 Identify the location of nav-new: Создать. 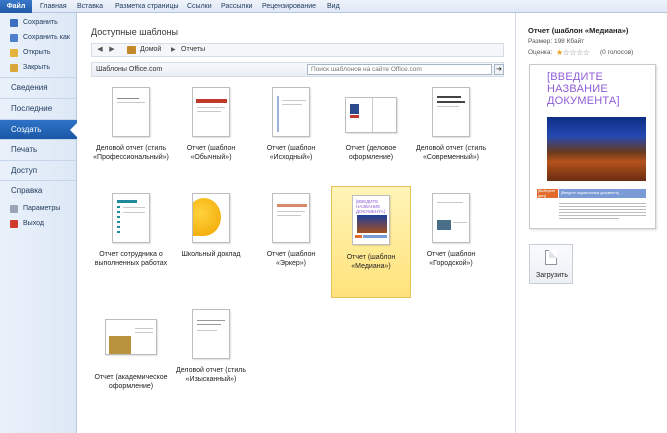
(39, 129).